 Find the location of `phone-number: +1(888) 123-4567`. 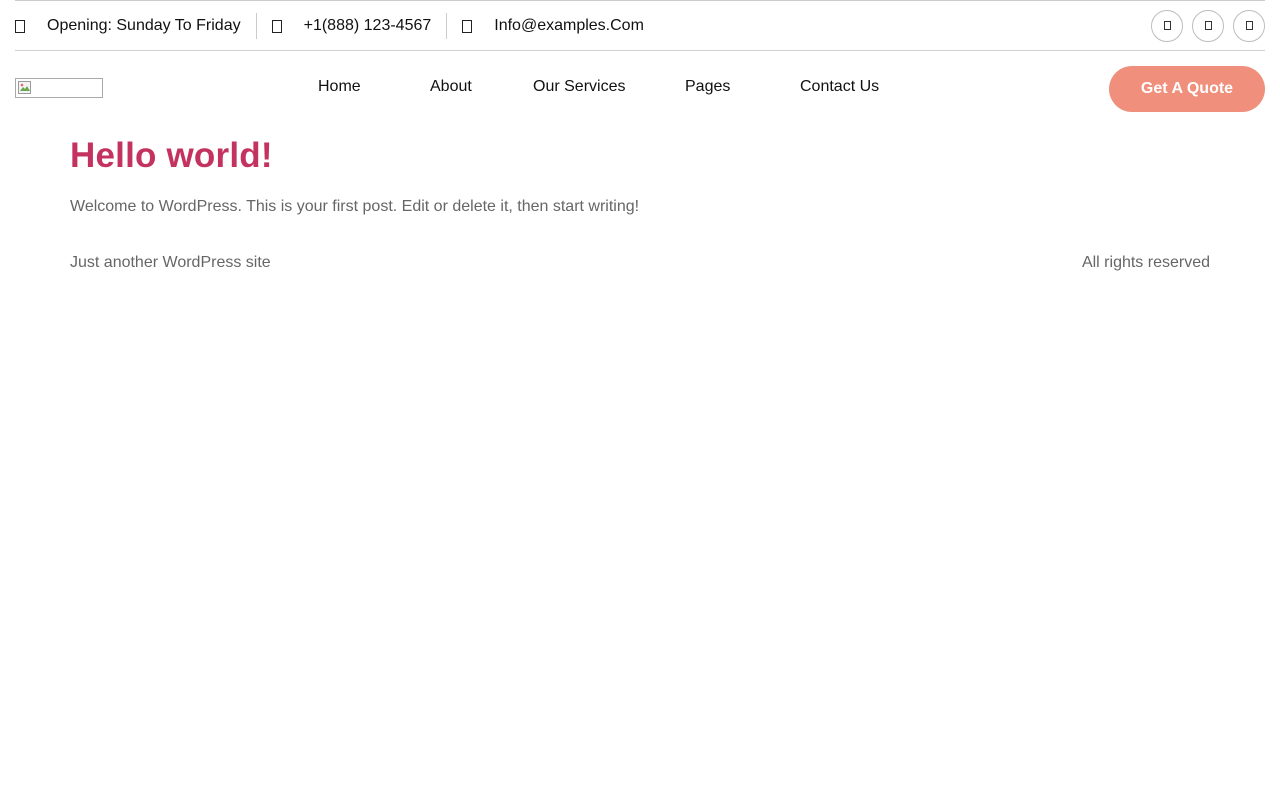

phone-number: +1(888) 123-4567 is located at coordinates (351, 25).